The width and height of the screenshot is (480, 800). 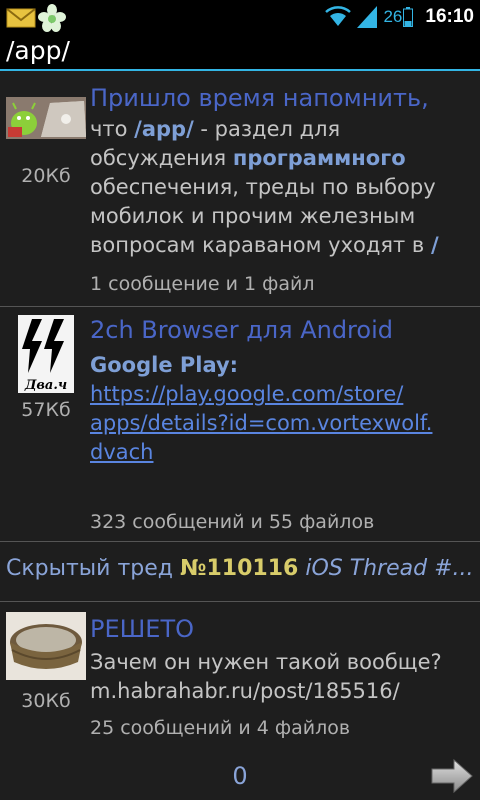 I want to click on reply-counts: 25 сообщений и 4 файлов, so click(x=220, y=728).